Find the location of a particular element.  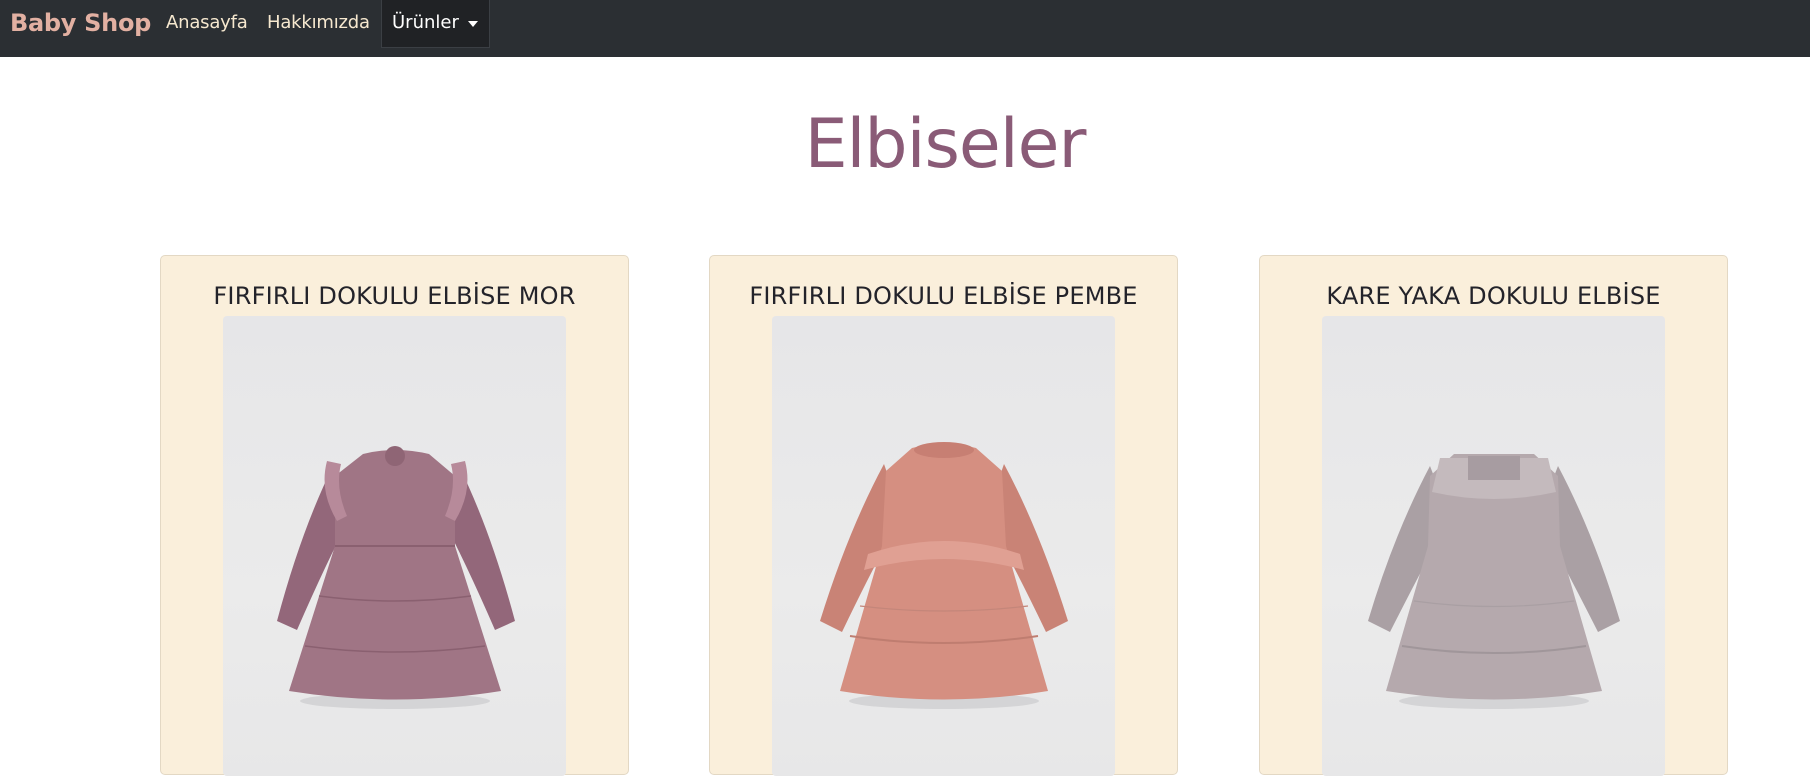

nav-dropdown-products: Ürünler is located at coordinates (435, 24).